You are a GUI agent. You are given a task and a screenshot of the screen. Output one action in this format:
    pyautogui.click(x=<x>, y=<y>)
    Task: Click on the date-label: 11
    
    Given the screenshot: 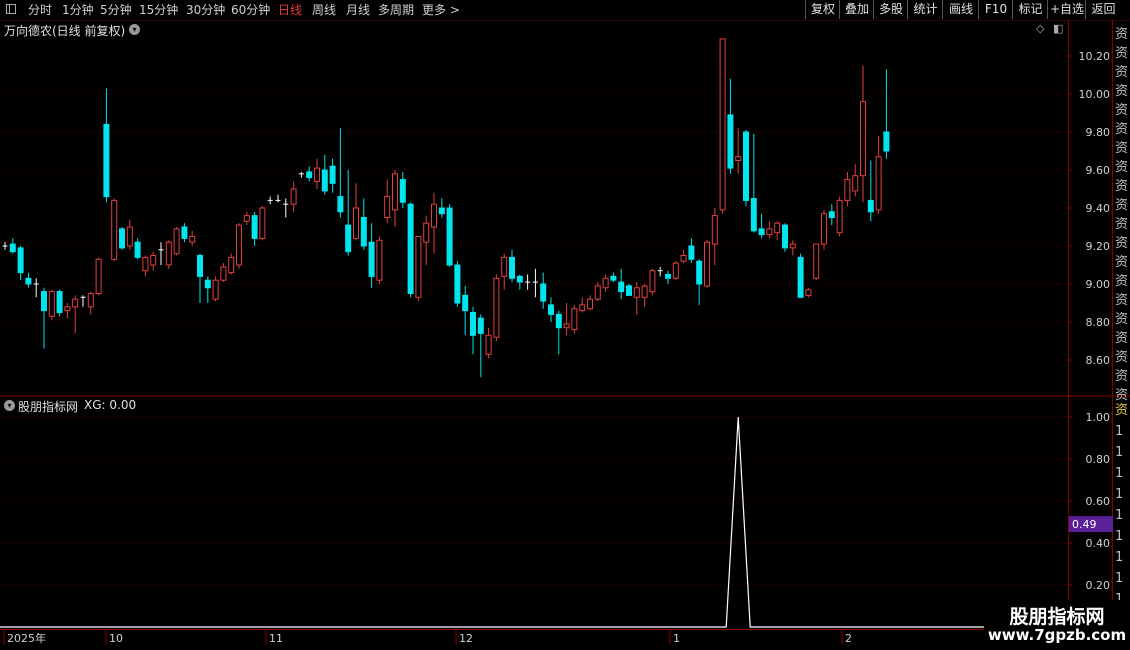 What is the action you would take?
    pyautogui.click(x=276, y=638)
    